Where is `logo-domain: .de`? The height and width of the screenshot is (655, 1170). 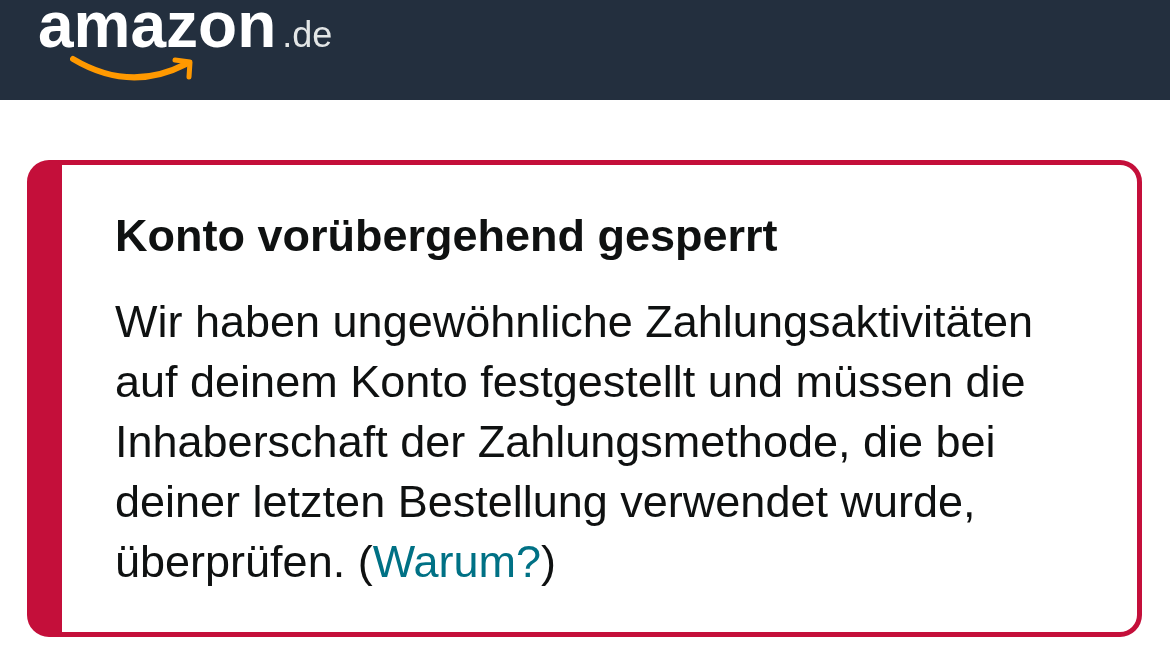
logo-domain: .de is located at coordinates (307, 35).